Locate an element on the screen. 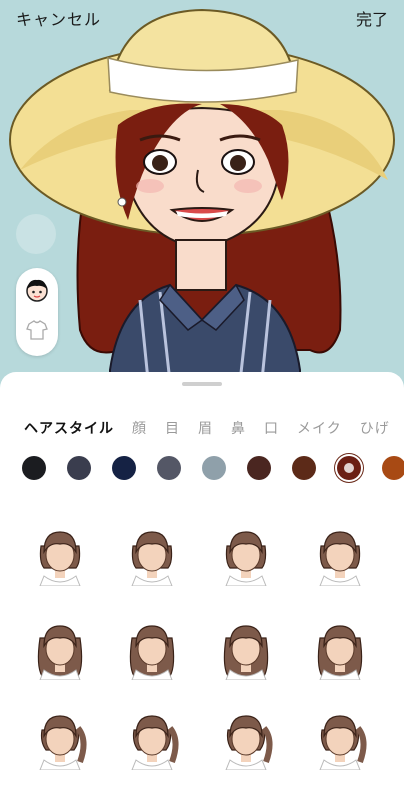  hairstyle-option-side-ponytail is located at coordinates (340, 738).